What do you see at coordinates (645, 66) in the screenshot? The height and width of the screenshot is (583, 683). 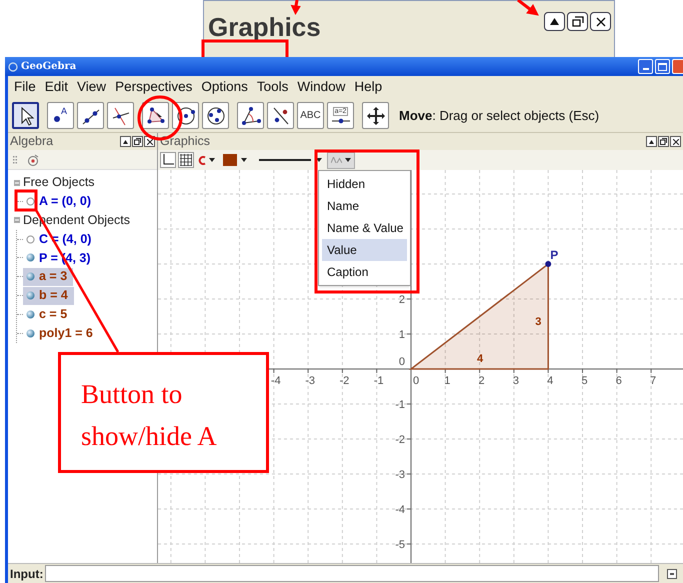 I see `minimize-button` at bounding box center [645, 66].